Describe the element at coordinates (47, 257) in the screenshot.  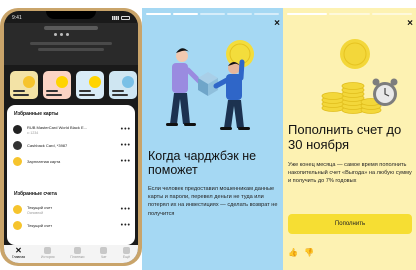
I see `tab-label: История` at that location.